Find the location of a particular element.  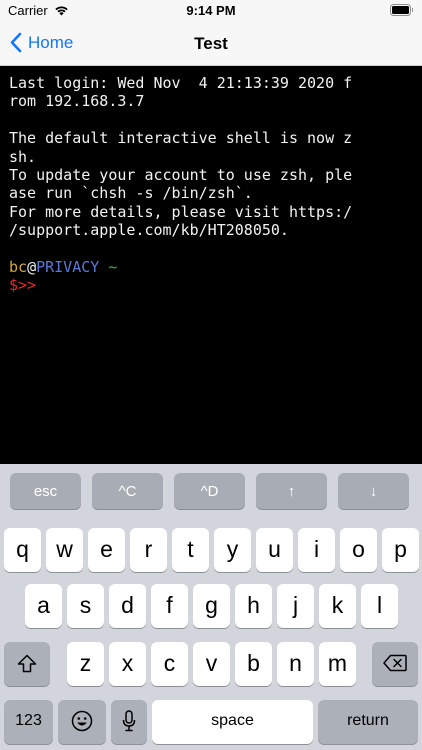

prompt-user: bc is located at coordinates (18, 266).